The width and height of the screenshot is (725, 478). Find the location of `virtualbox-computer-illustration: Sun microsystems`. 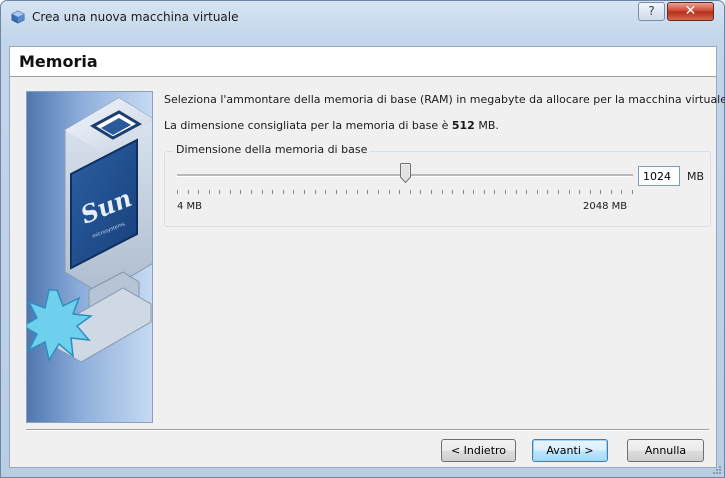

virtualbox-computer-illustration: Sun microsystems is located at coordinates (89, 230).